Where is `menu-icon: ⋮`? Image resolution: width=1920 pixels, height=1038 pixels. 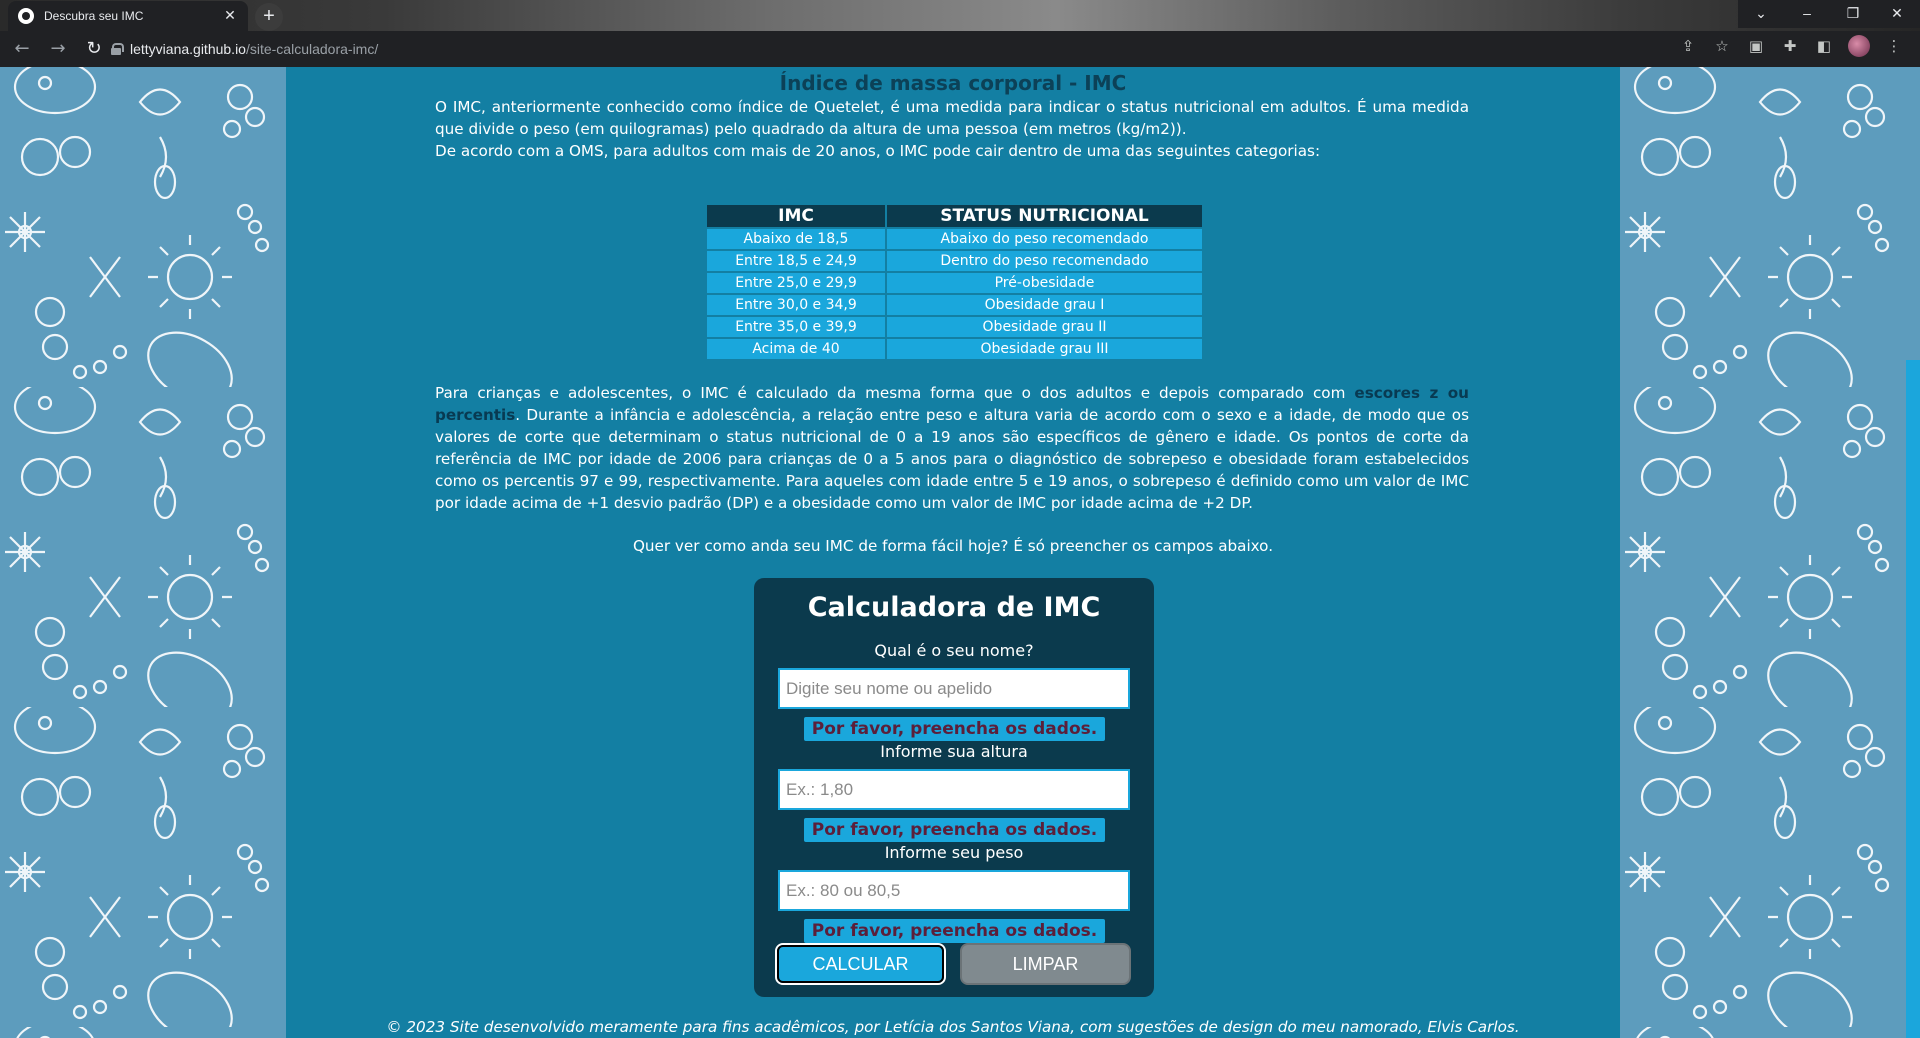
menu-icon: ⋮ is located at coordinates (1894, 46).